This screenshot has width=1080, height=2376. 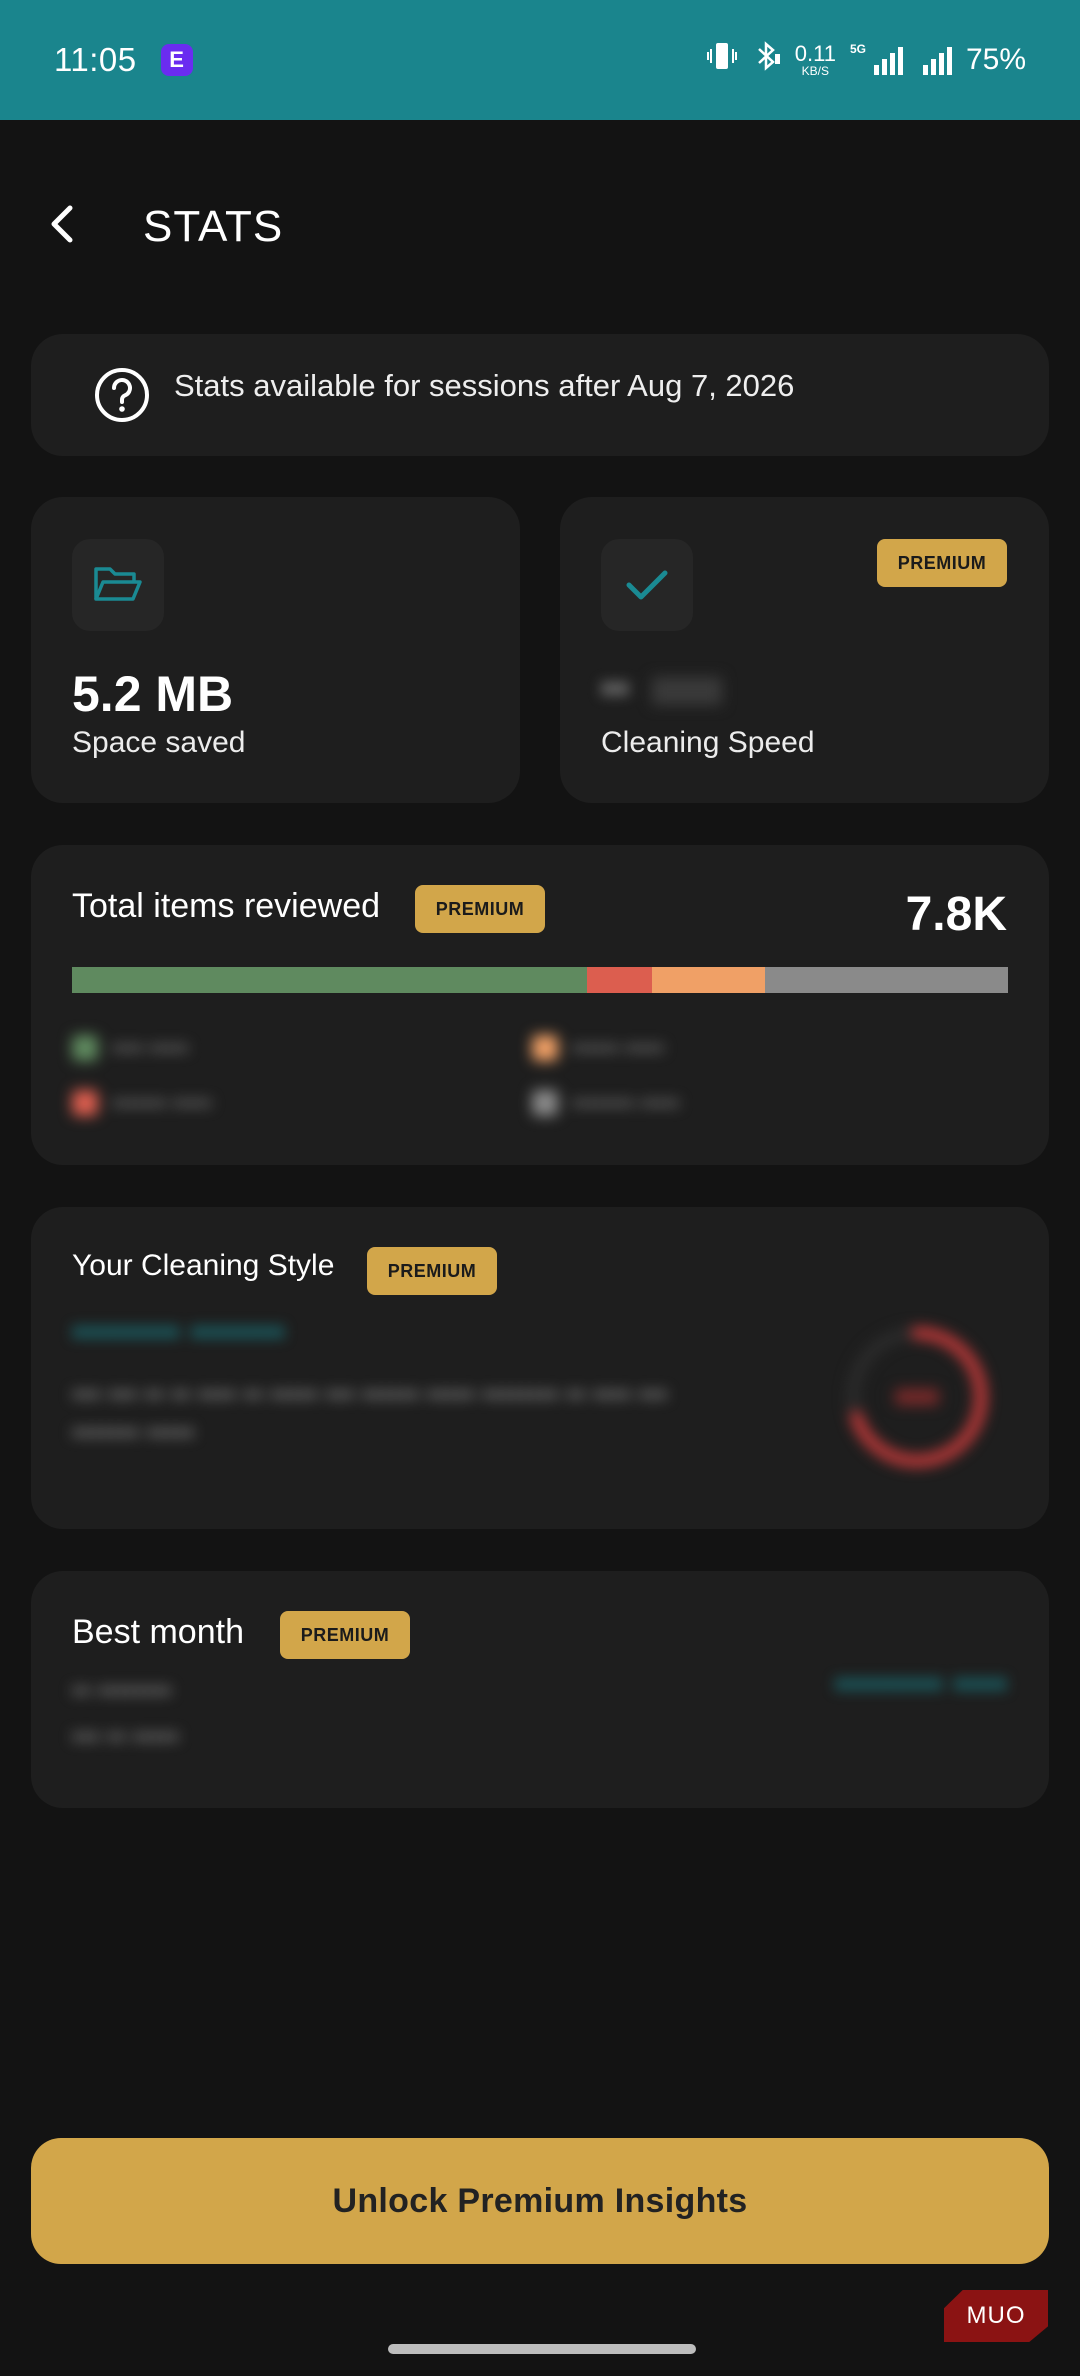 What do you see at coordinates (159, 742) in the screenshot?
I see `space-saved-label: Space saved` at bounding box center [159, 742].